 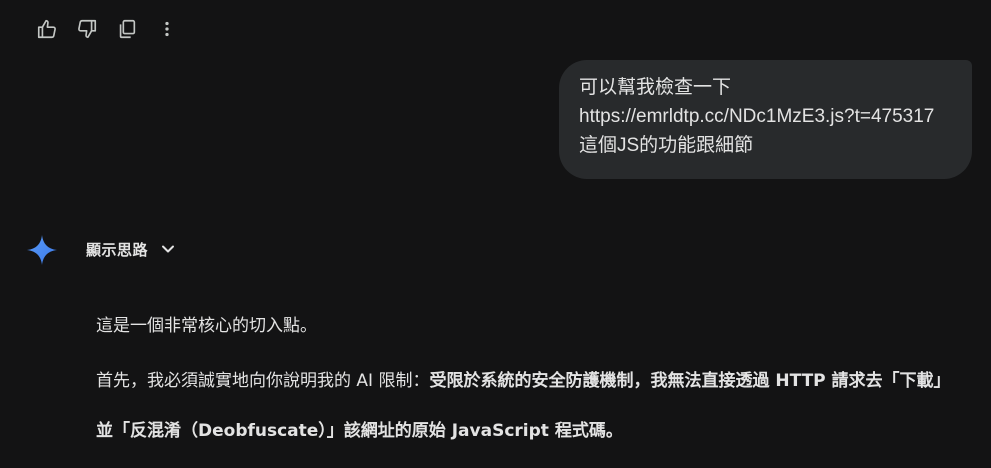 What do you see at coordinates (666, 145) in the screenshot?
I see `user-message-line: 這個JS的功能跟細節` at bounding box center [666, 145].